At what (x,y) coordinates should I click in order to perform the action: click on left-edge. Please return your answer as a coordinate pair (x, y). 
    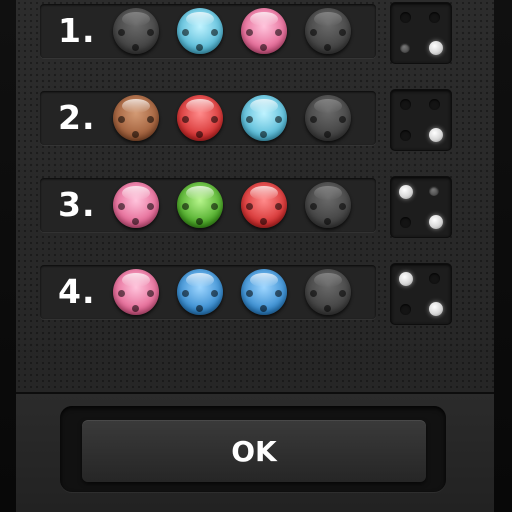
    Looking at the image, I should click on (8, 256).